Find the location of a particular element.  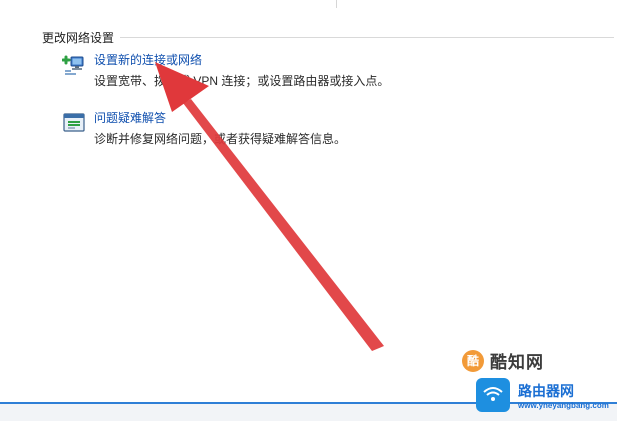

watermark-kuzhi: 酷 酷知网 is located at coordinates (503, 360).